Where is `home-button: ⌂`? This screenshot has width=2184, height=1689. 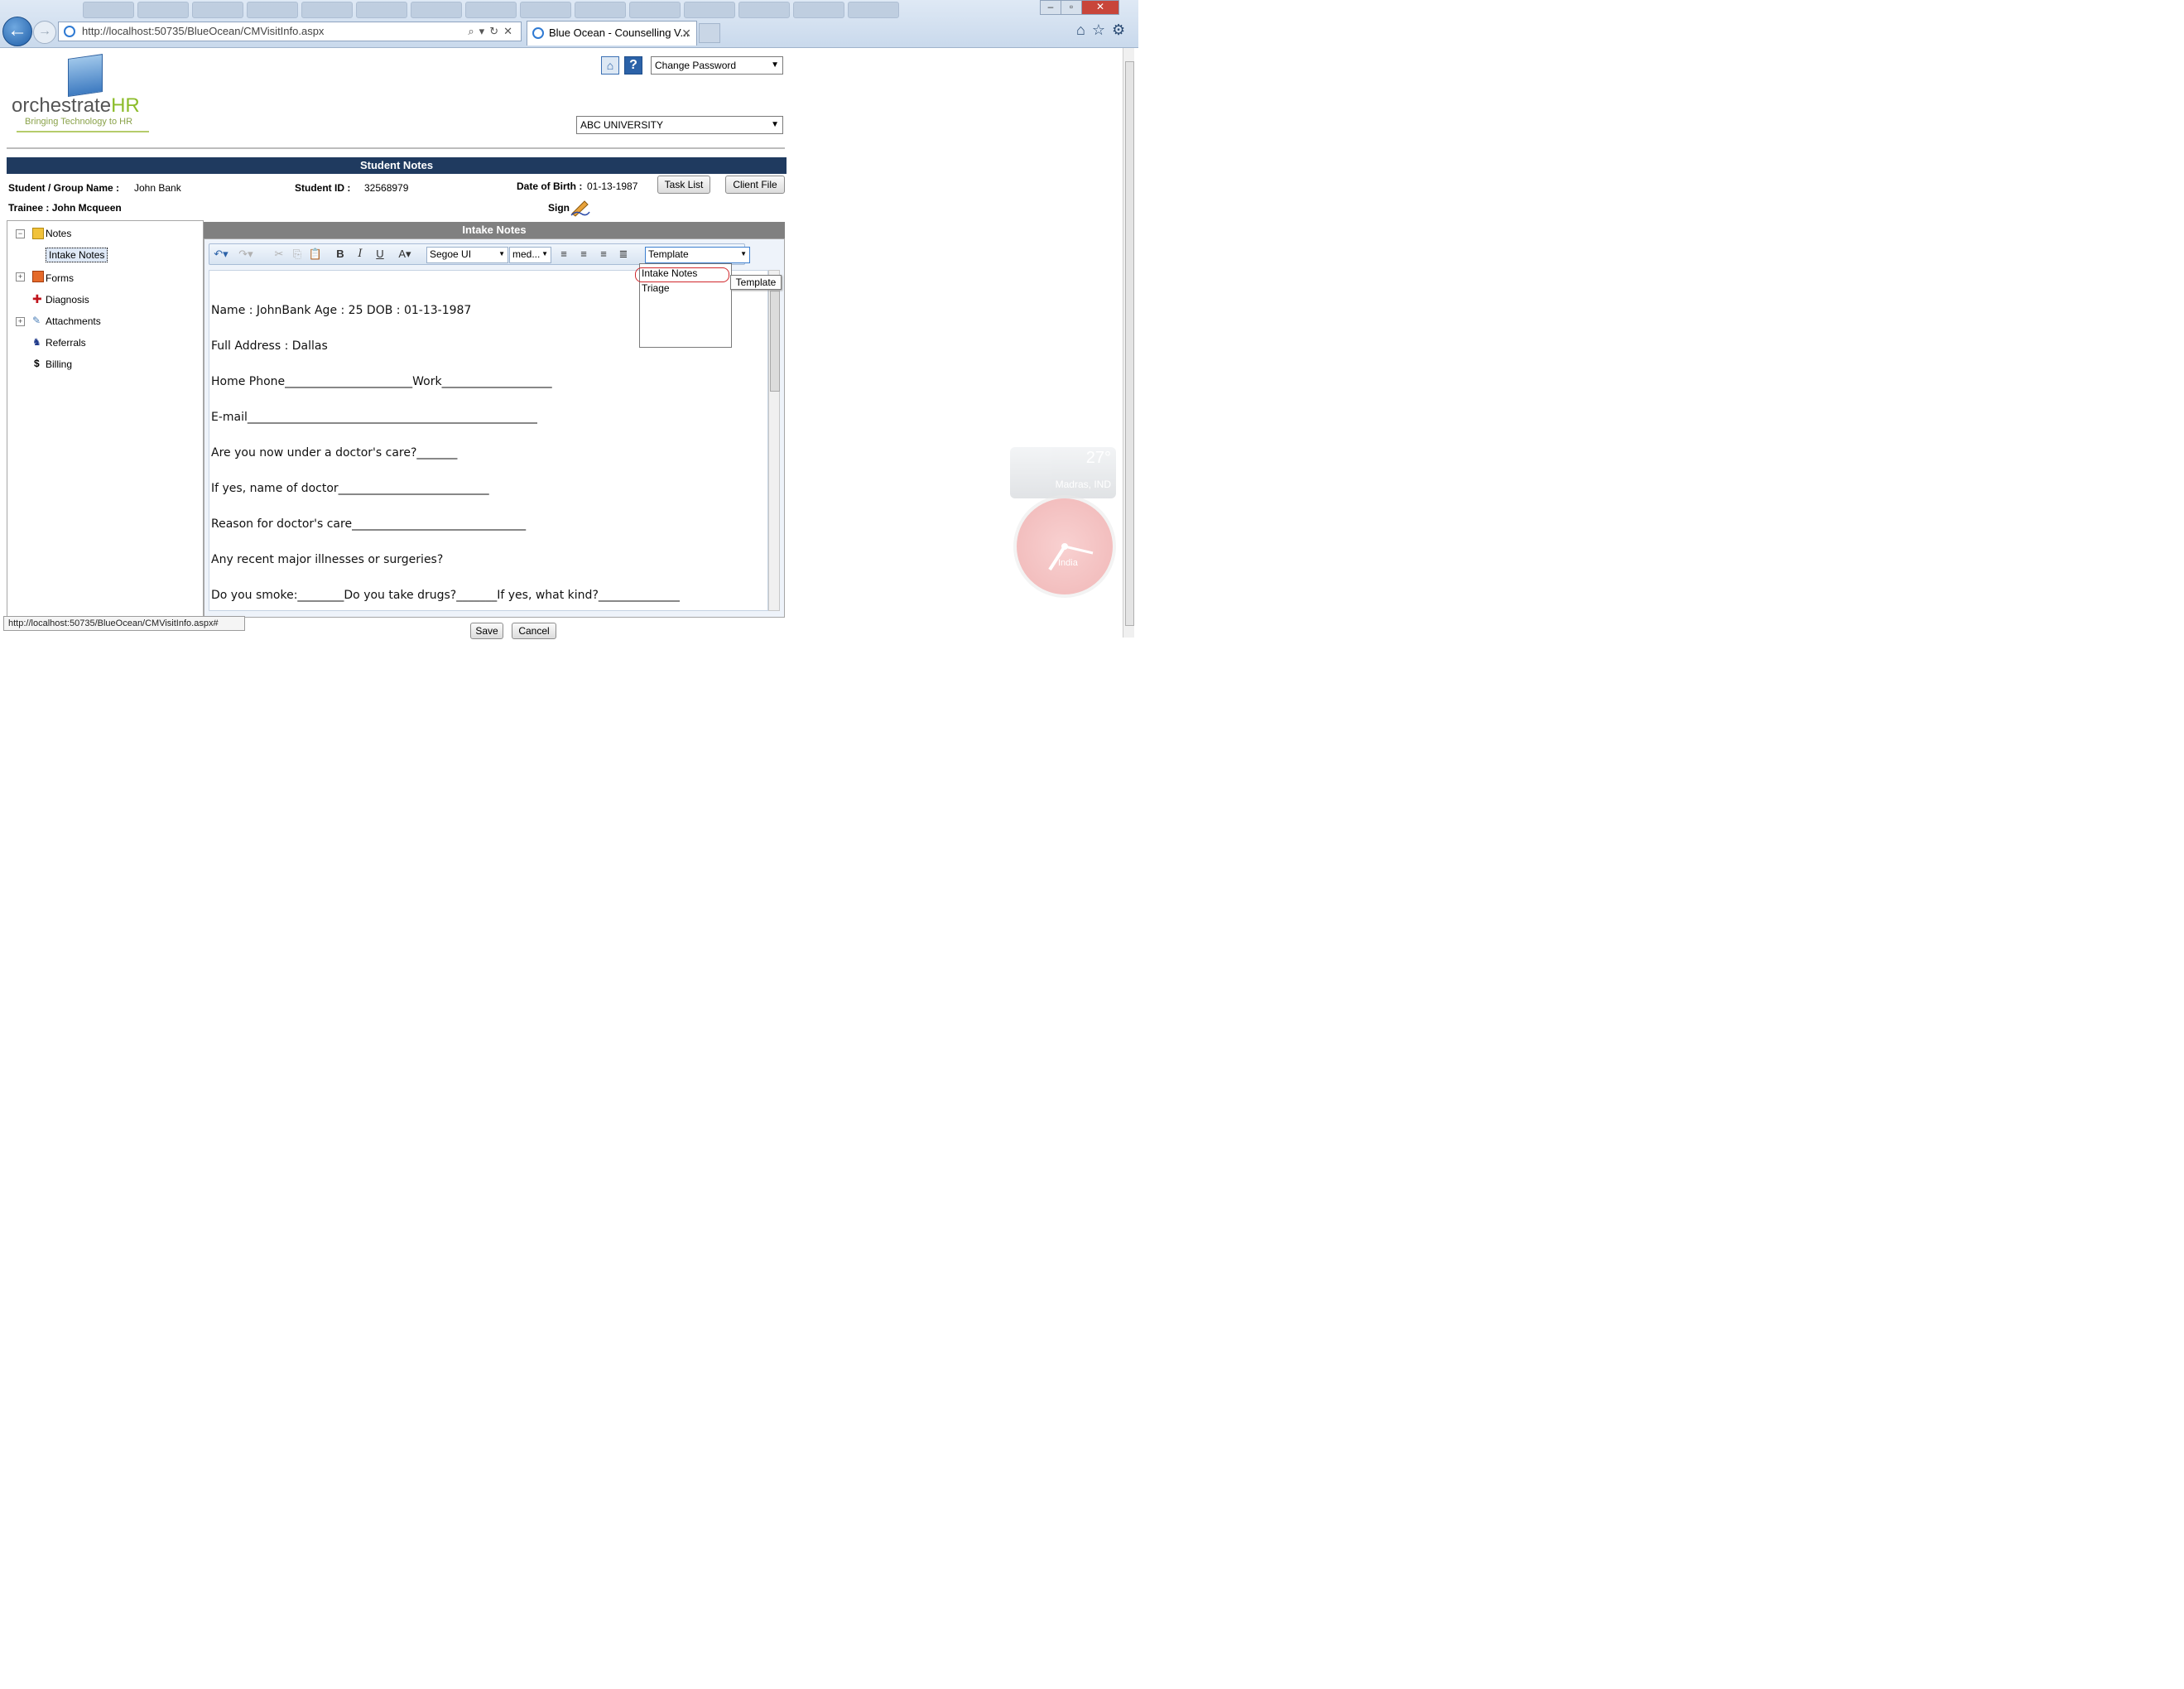
home-button: ⌂ is located at coordinates (610, 65).